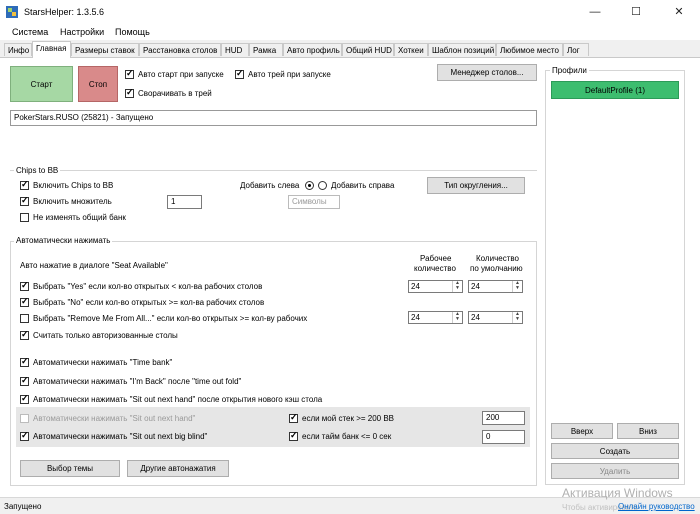 The width and height of the screenshot is (700, 514). I want to click on menu-settings: Настройки, so click(82, 32).